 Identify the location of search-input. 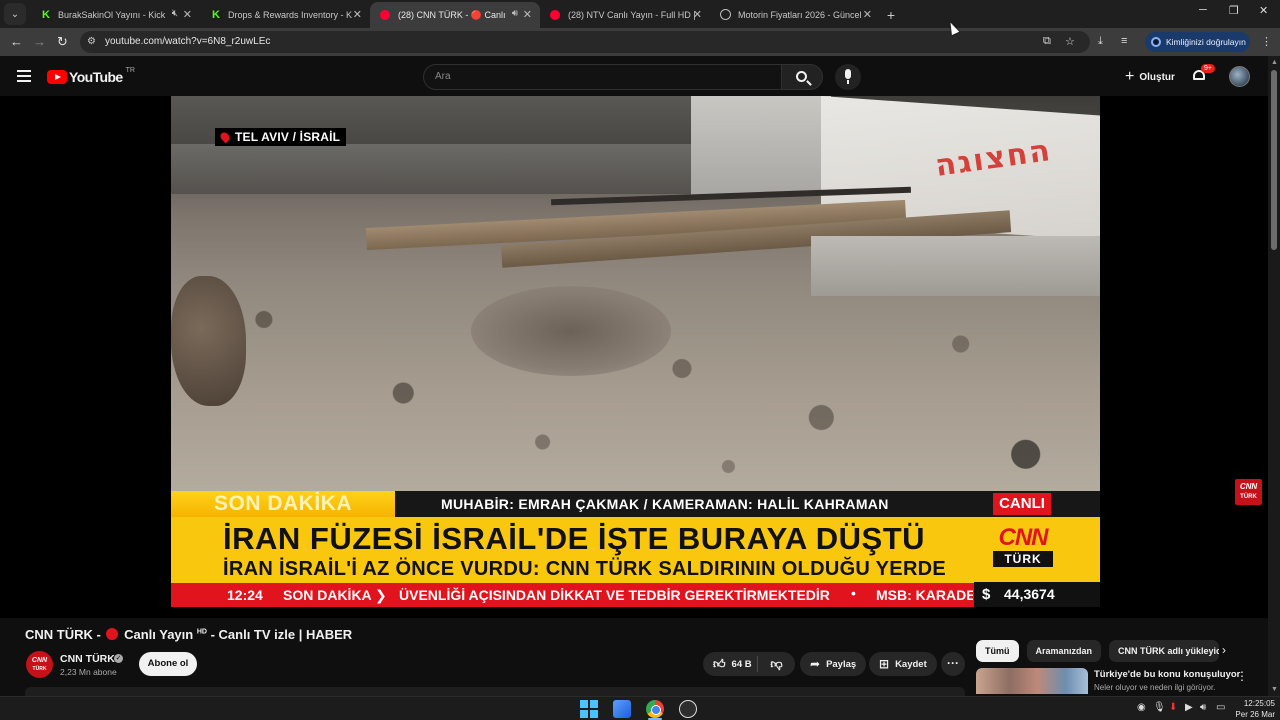
(595, 76).